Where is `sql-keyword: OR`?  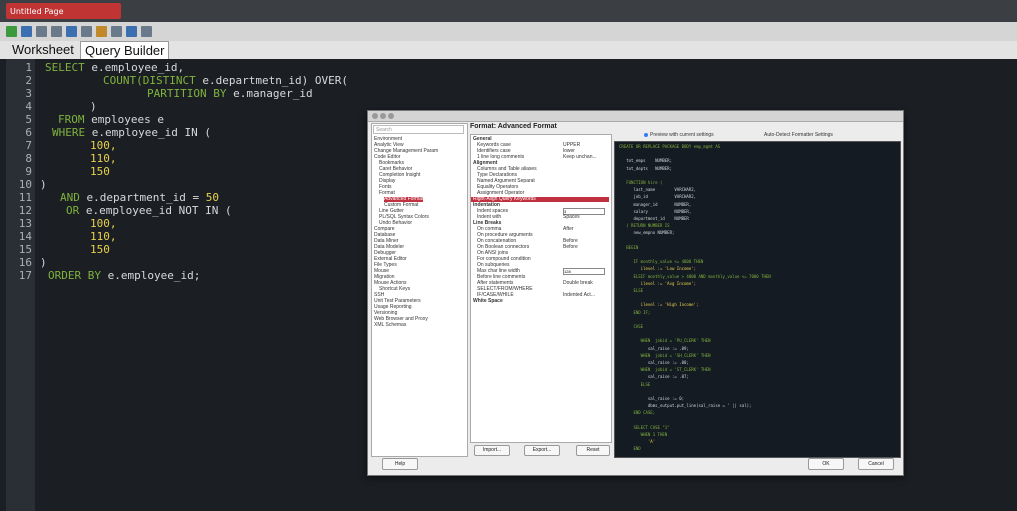
sql-keyword: OR is located at coordinates (73, 210).